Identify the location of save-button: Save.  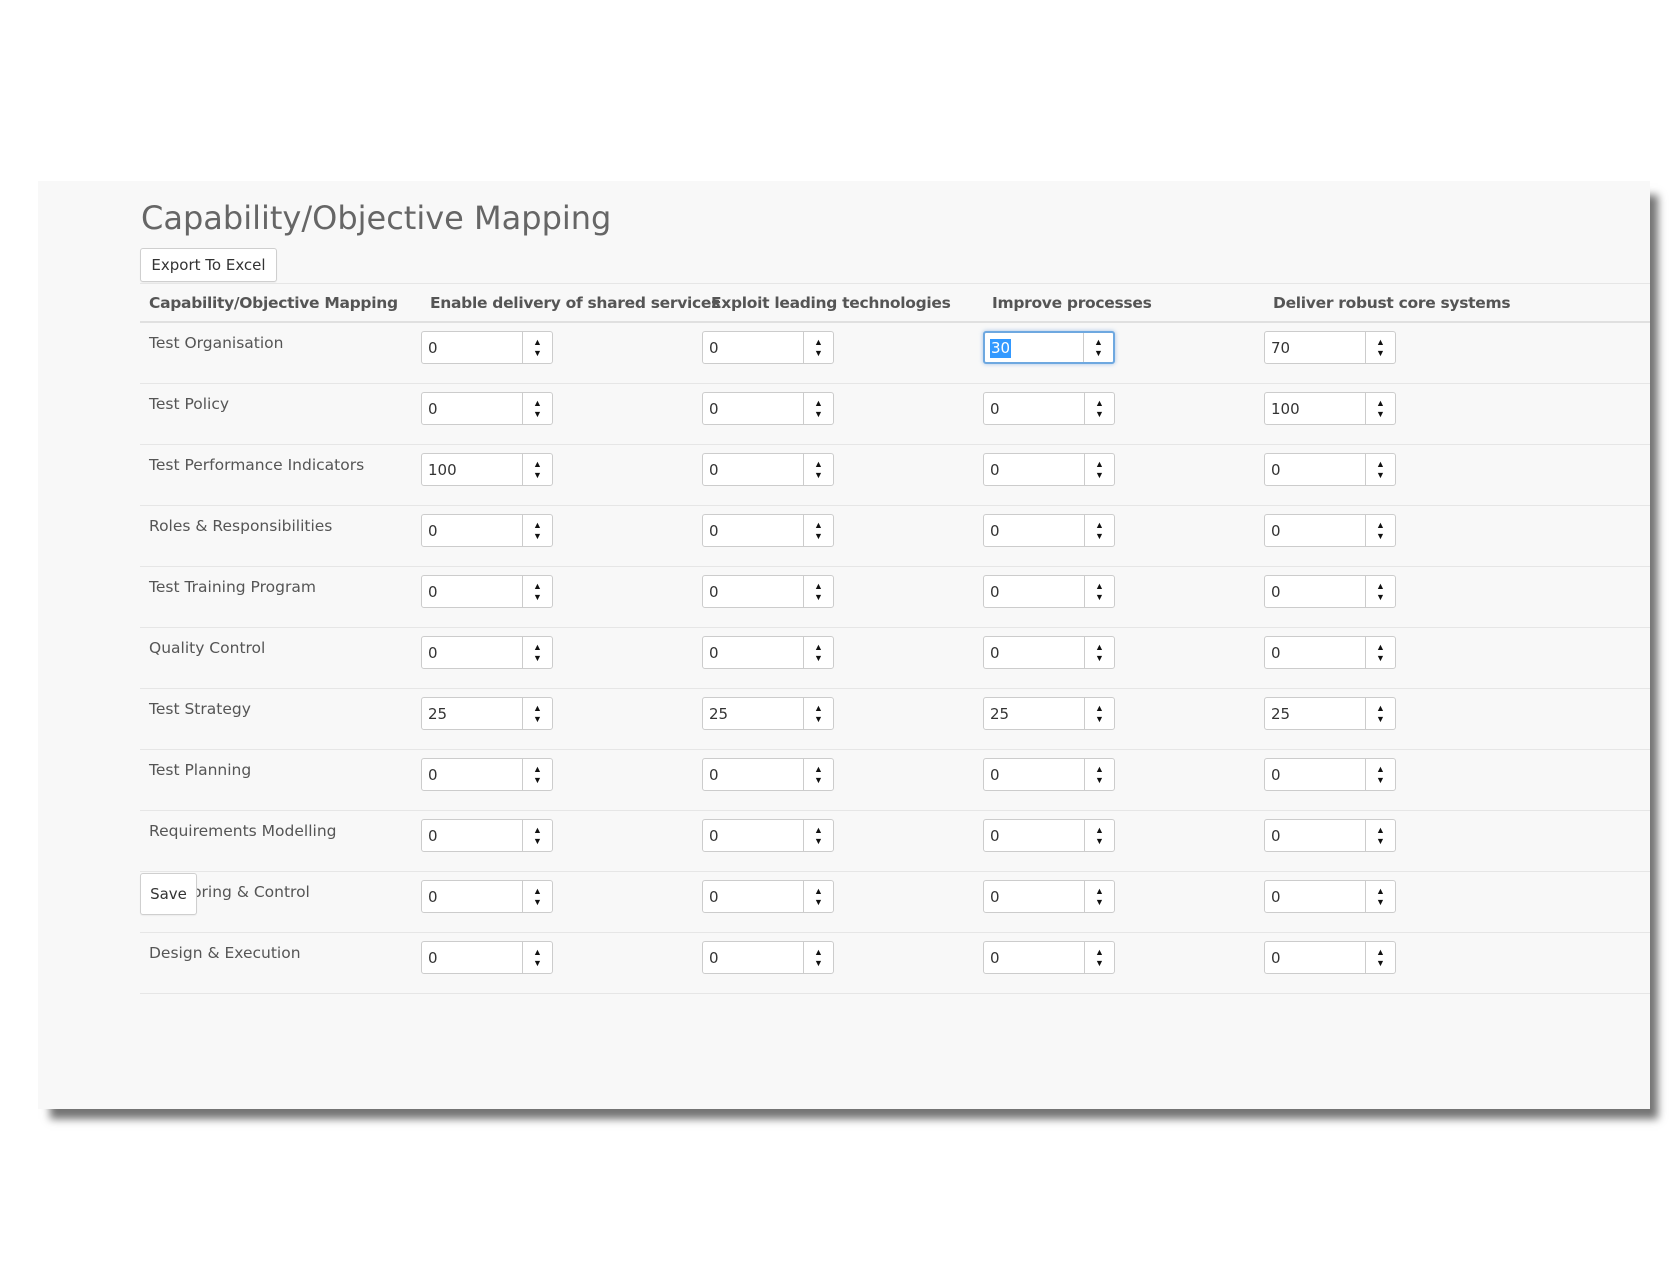
(168, 894).